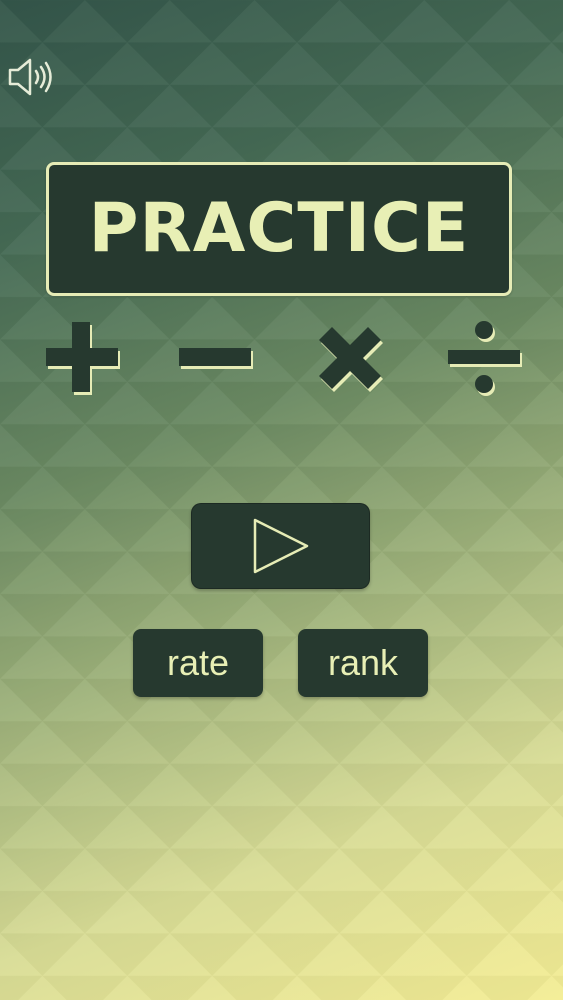  I want to click on minus-operation-button, so click(215, 358).